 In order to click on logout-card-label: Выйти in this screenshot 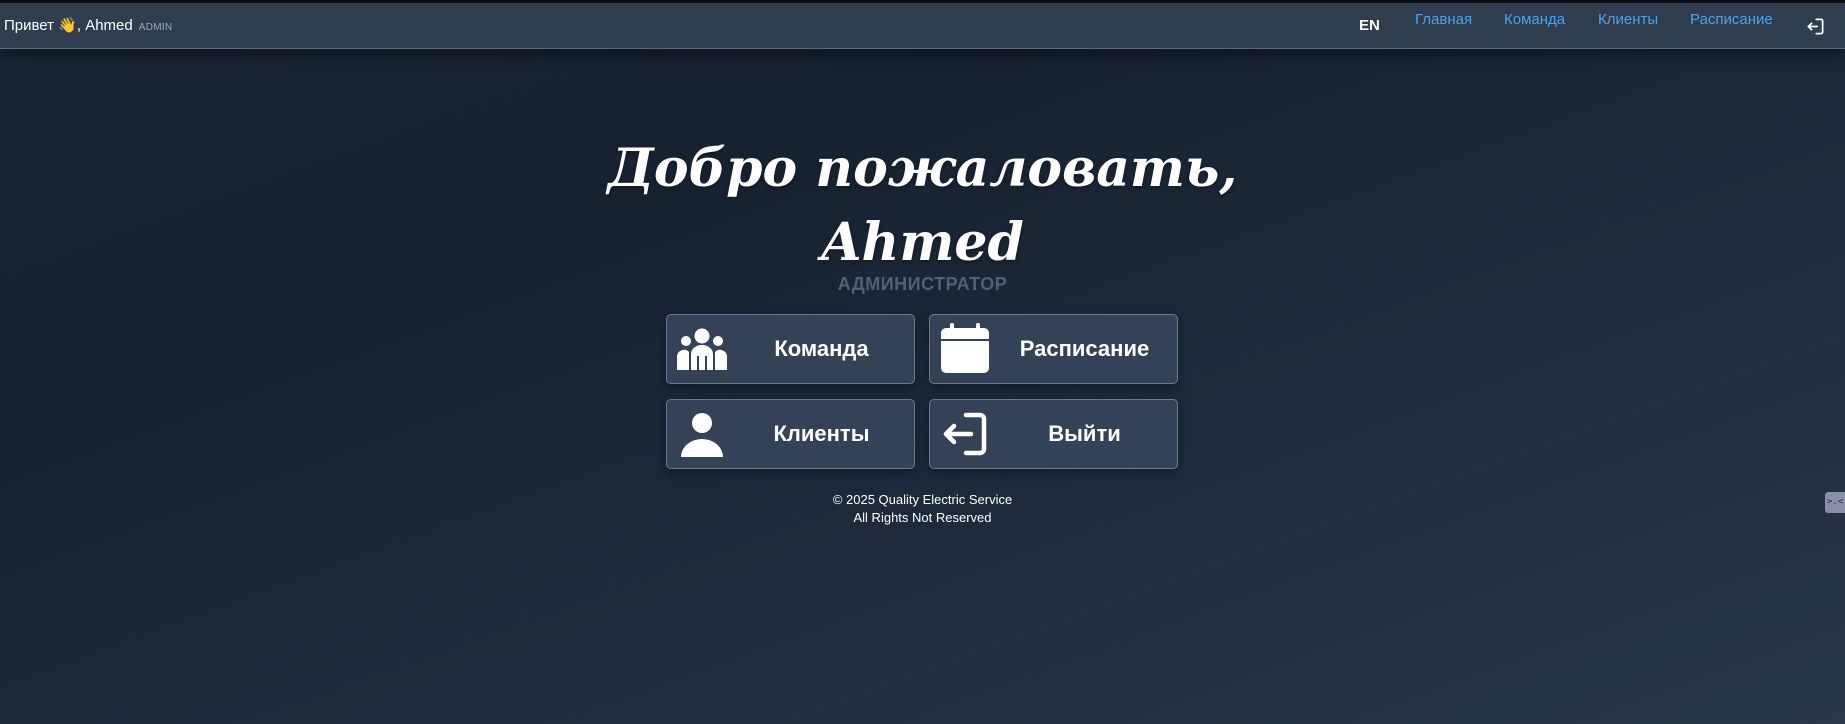, I will do `click(1084, 433)`.